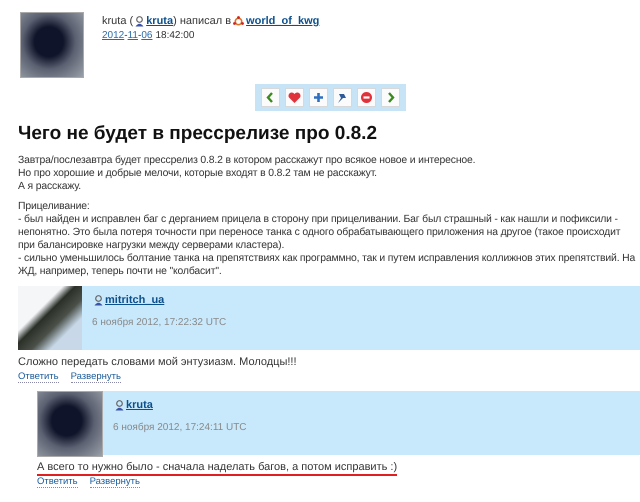  What do you see at coordinates (198, 134) in the screenshot?
I see `post-title: Чего не будет в прессрелизе про 0.8.2` at bounding box center [198, 134].